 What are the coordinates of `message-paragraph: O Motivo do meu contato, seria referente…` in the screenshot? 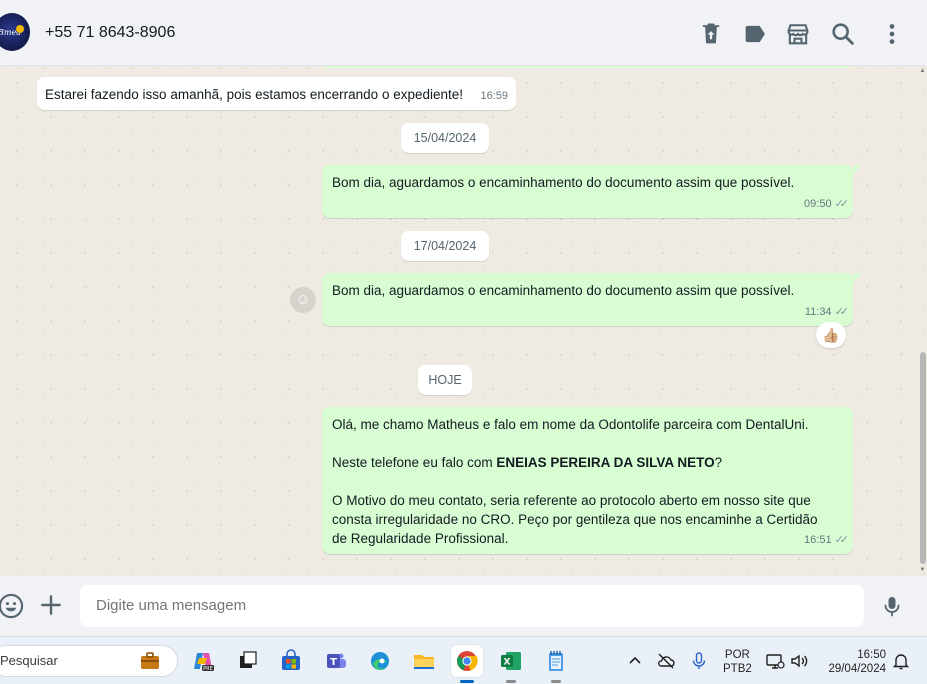 It's located at (575, 519).